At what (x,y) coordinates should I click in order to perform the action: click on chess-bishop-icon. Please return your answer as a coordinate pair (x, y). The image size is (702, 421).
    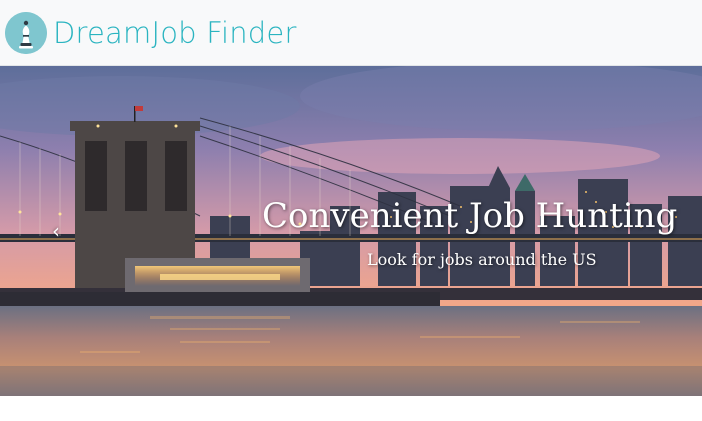
    Looking at the image, I should click on (26, 32).